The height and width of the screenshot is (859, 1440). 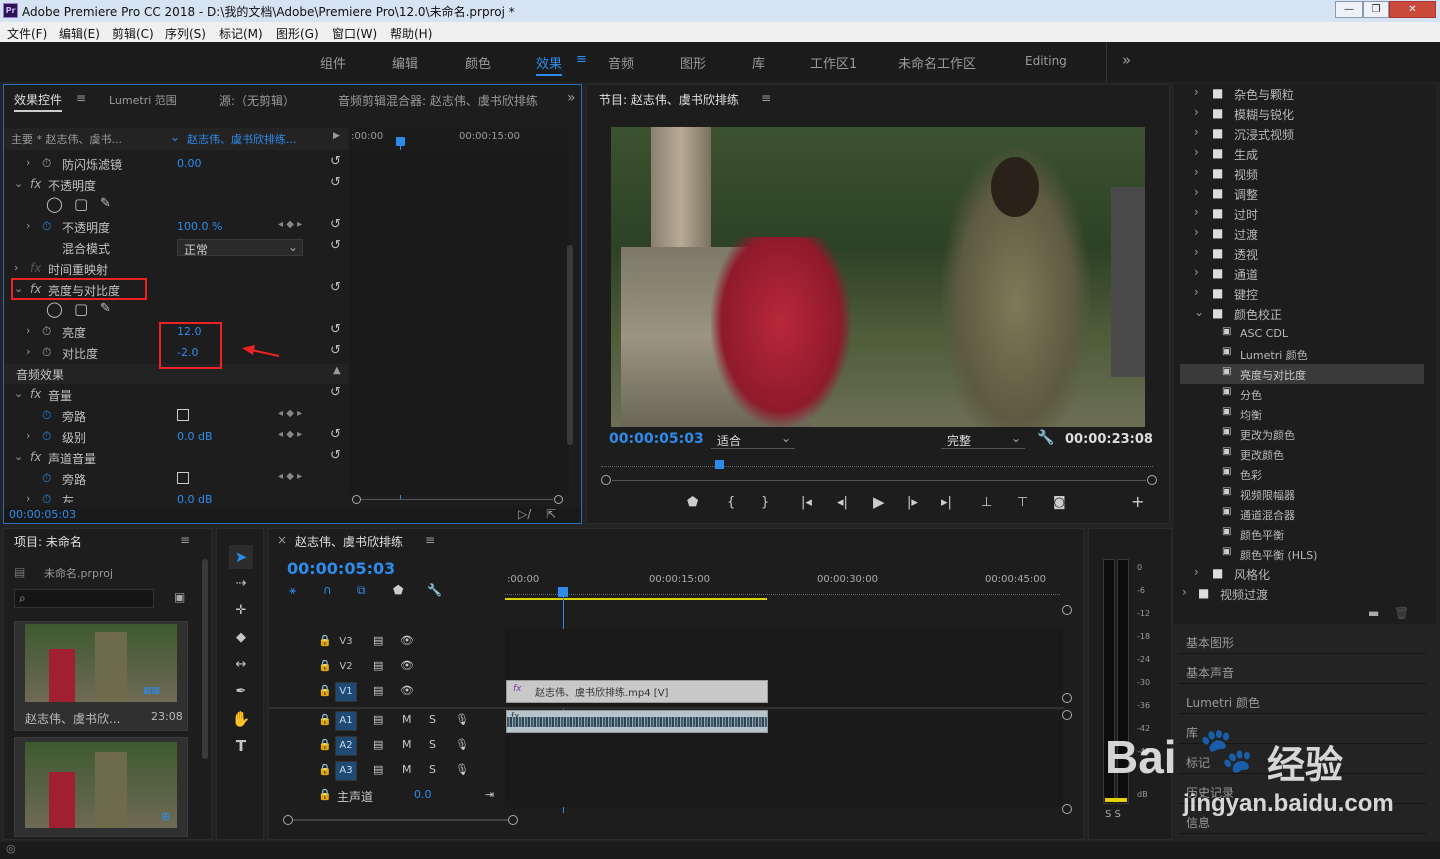 What do you see at coordinates (1302, 414) in the screenshot?
I see `effect-item-equalize: ▣ 均衡` at bounding box center [1302, 414].